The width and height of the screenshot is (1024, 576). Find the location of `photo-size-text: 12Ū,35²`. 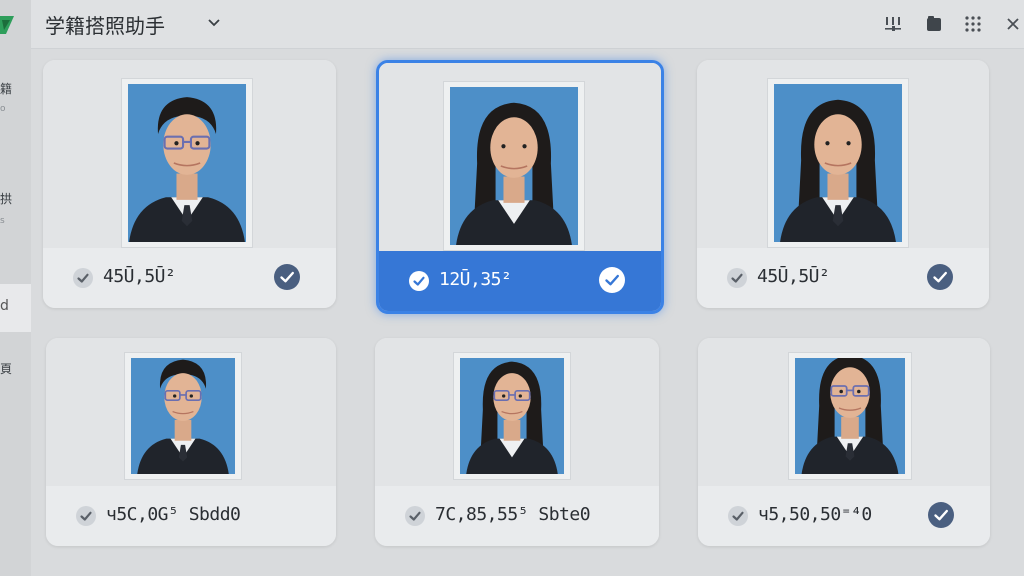

photo-size-text: 12Ū,35² is located at coordinates (475, 279).